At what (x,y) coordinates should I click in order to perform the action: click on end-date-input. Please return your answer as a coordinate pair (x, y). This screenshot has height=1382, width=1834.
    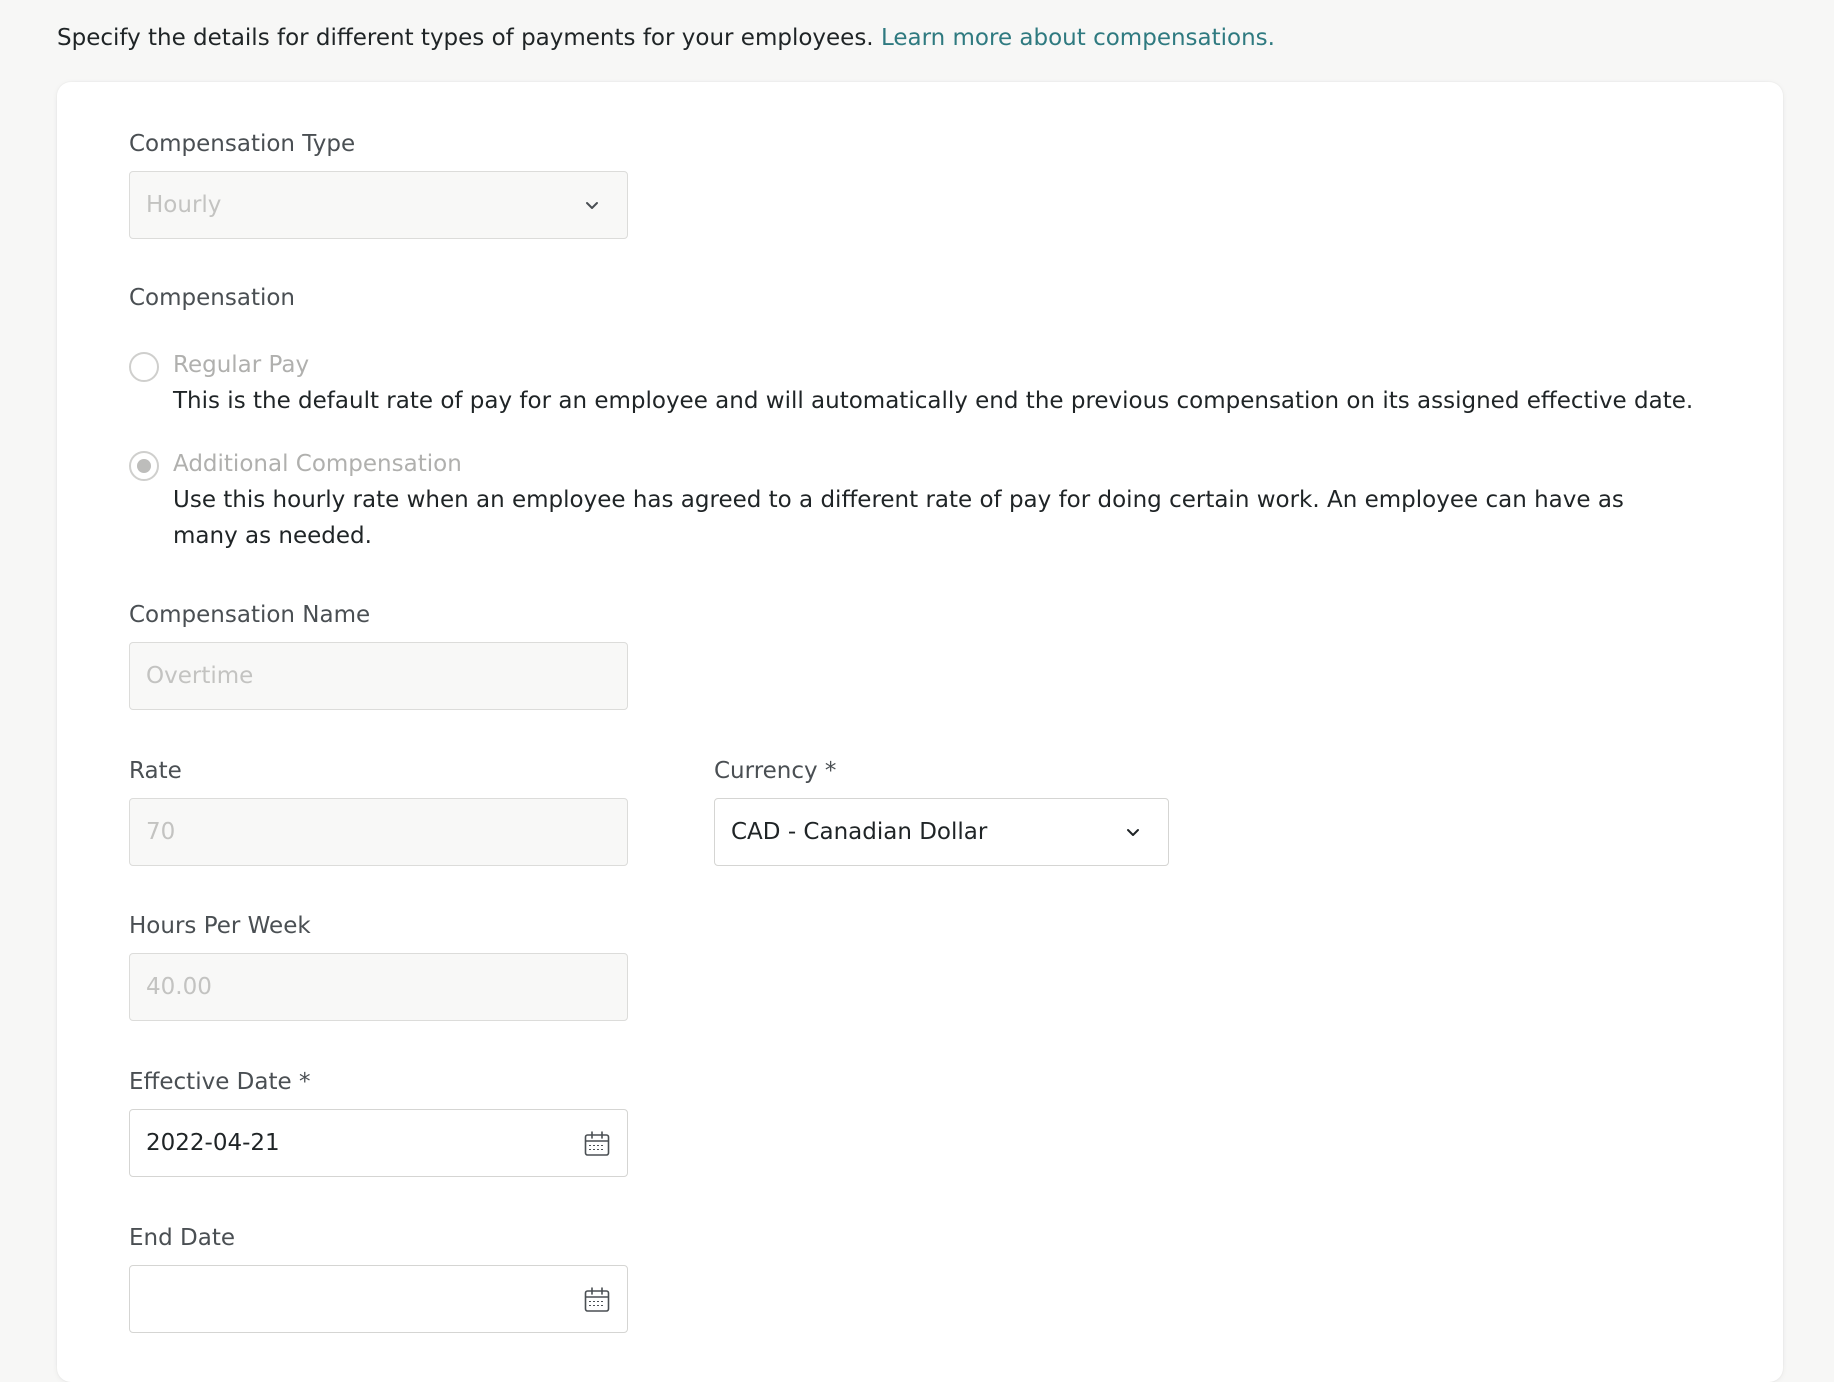
    Looking at the image, I should click on (378, 1299).